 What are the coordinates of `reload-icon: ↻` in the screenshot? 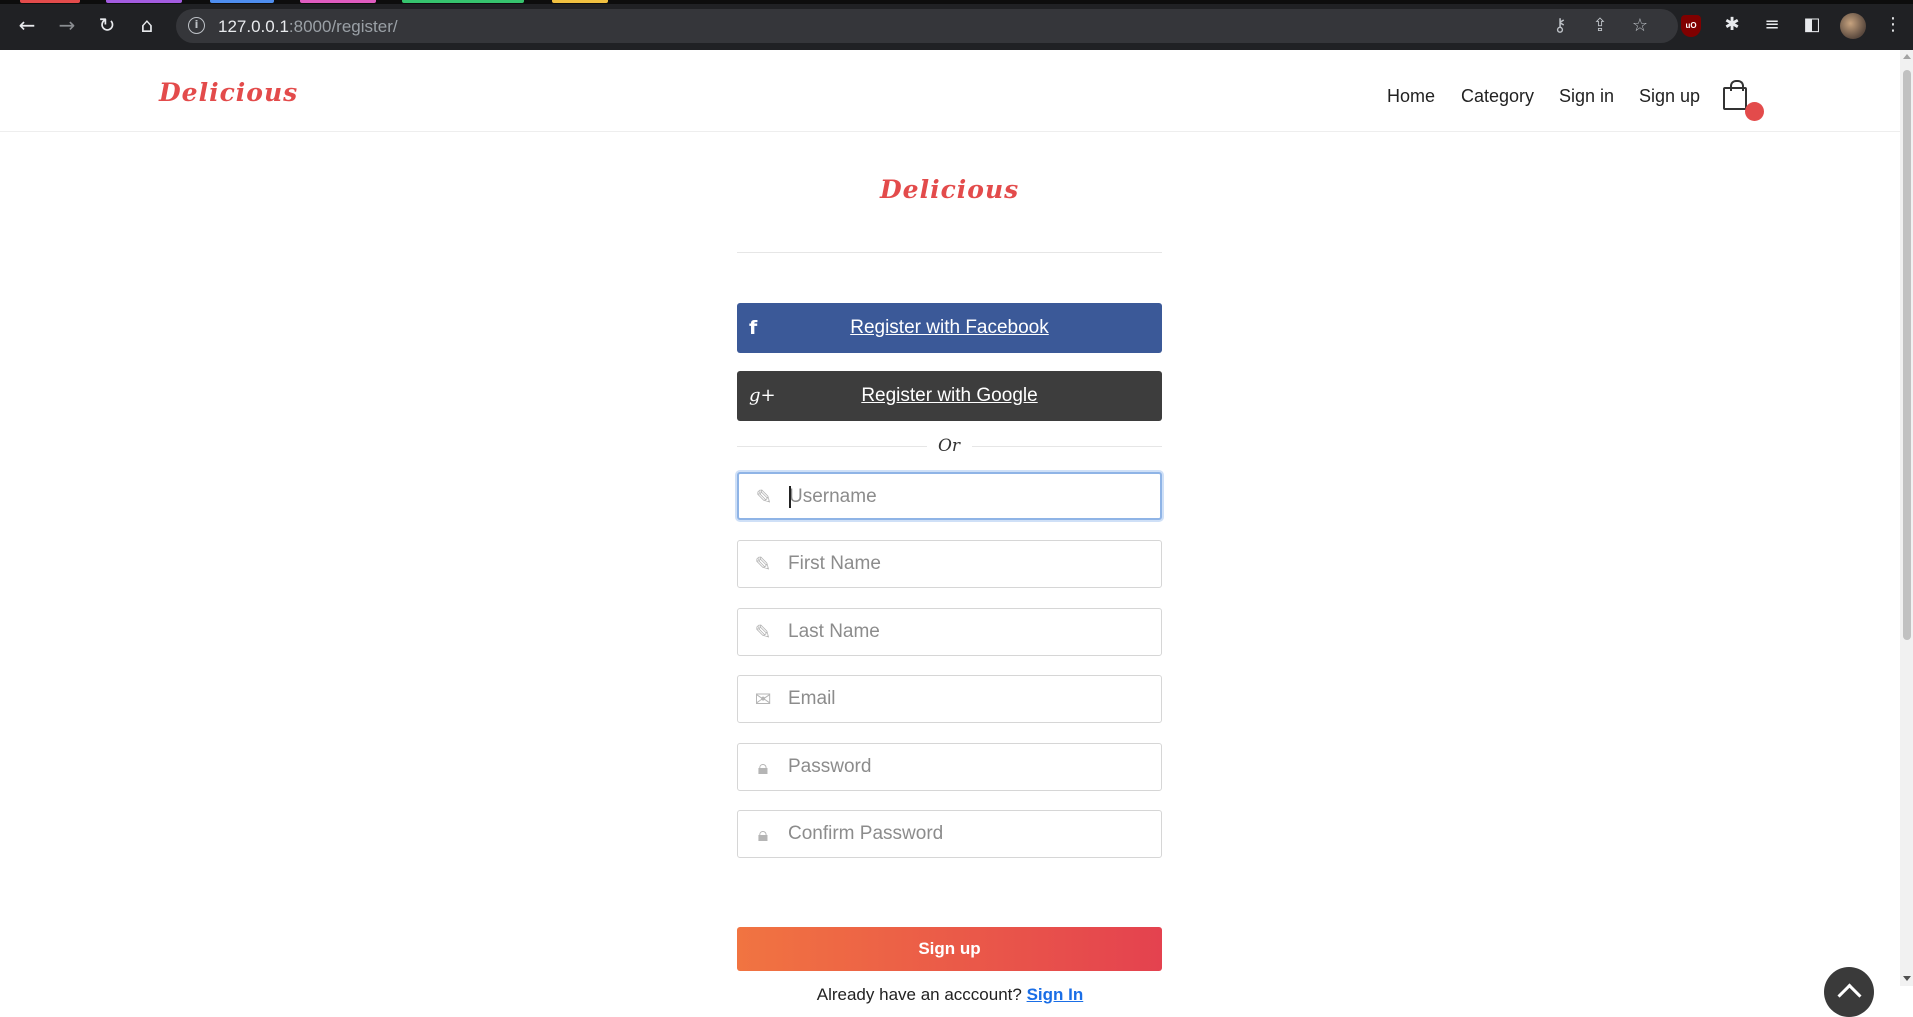 It's located at (107, 25).